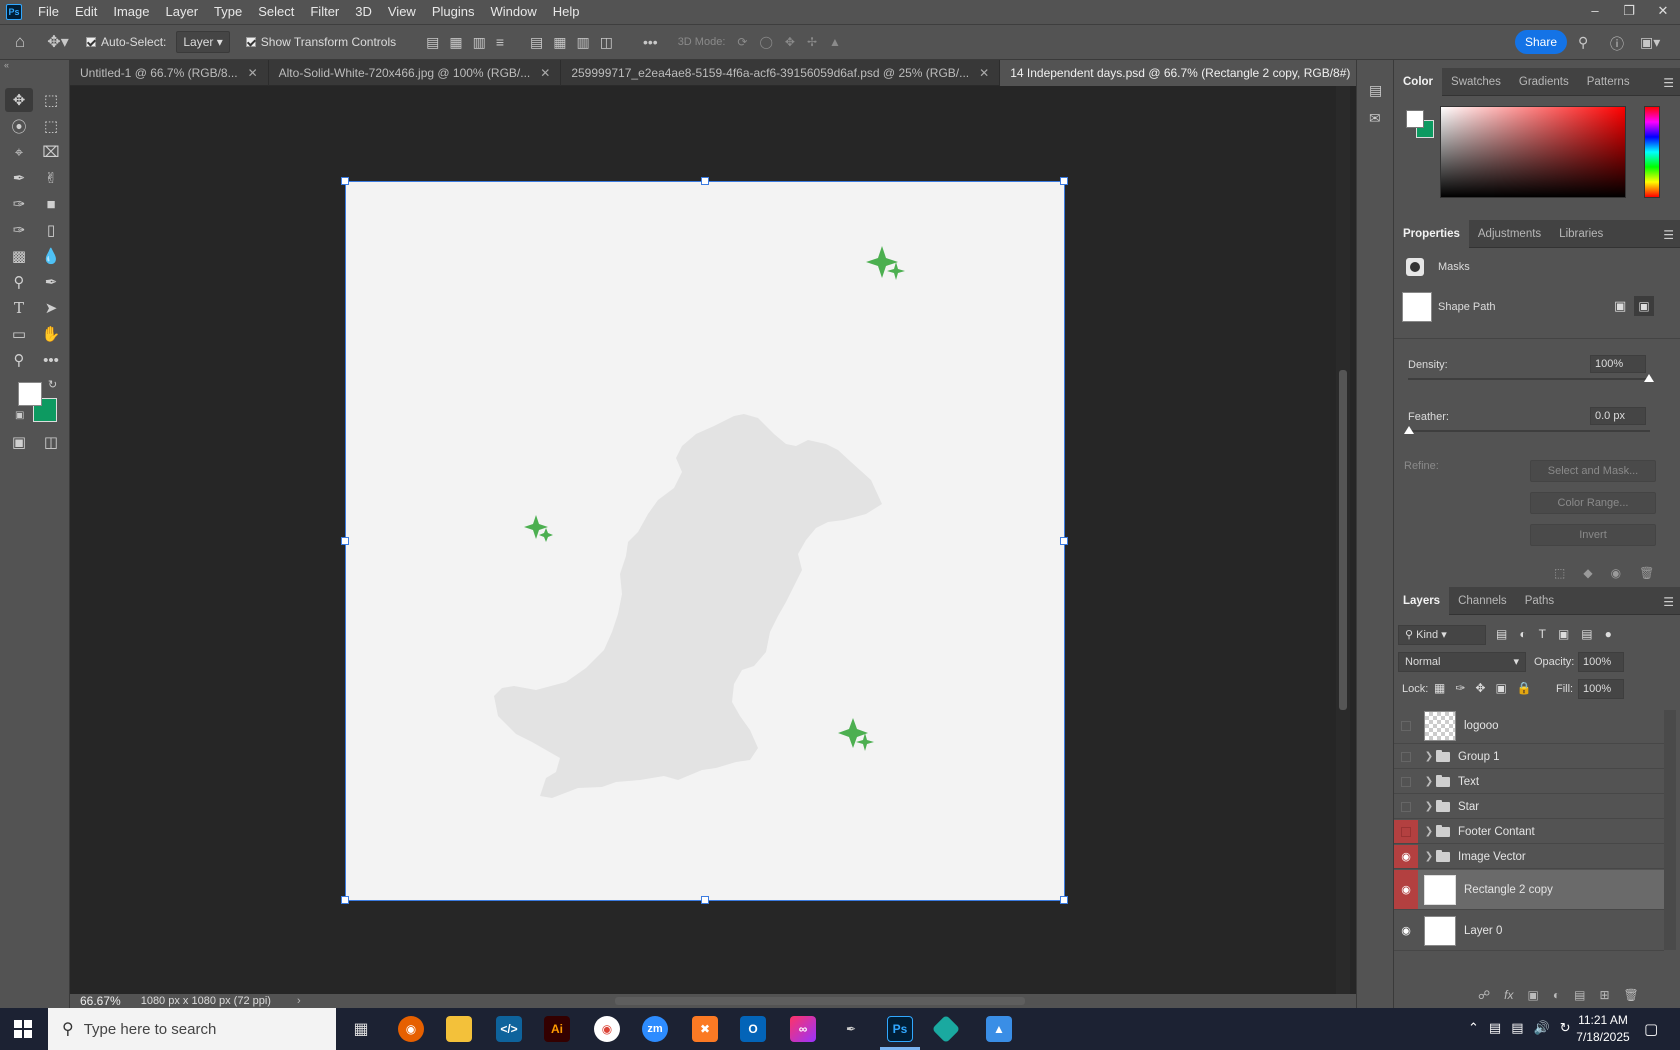 The width and height of the screenshot is (1680, 1050). Describe the element at coordinates (126, 42) in the screenshot. I see `auto-select-checkbox: Auto-Select:` at that location.